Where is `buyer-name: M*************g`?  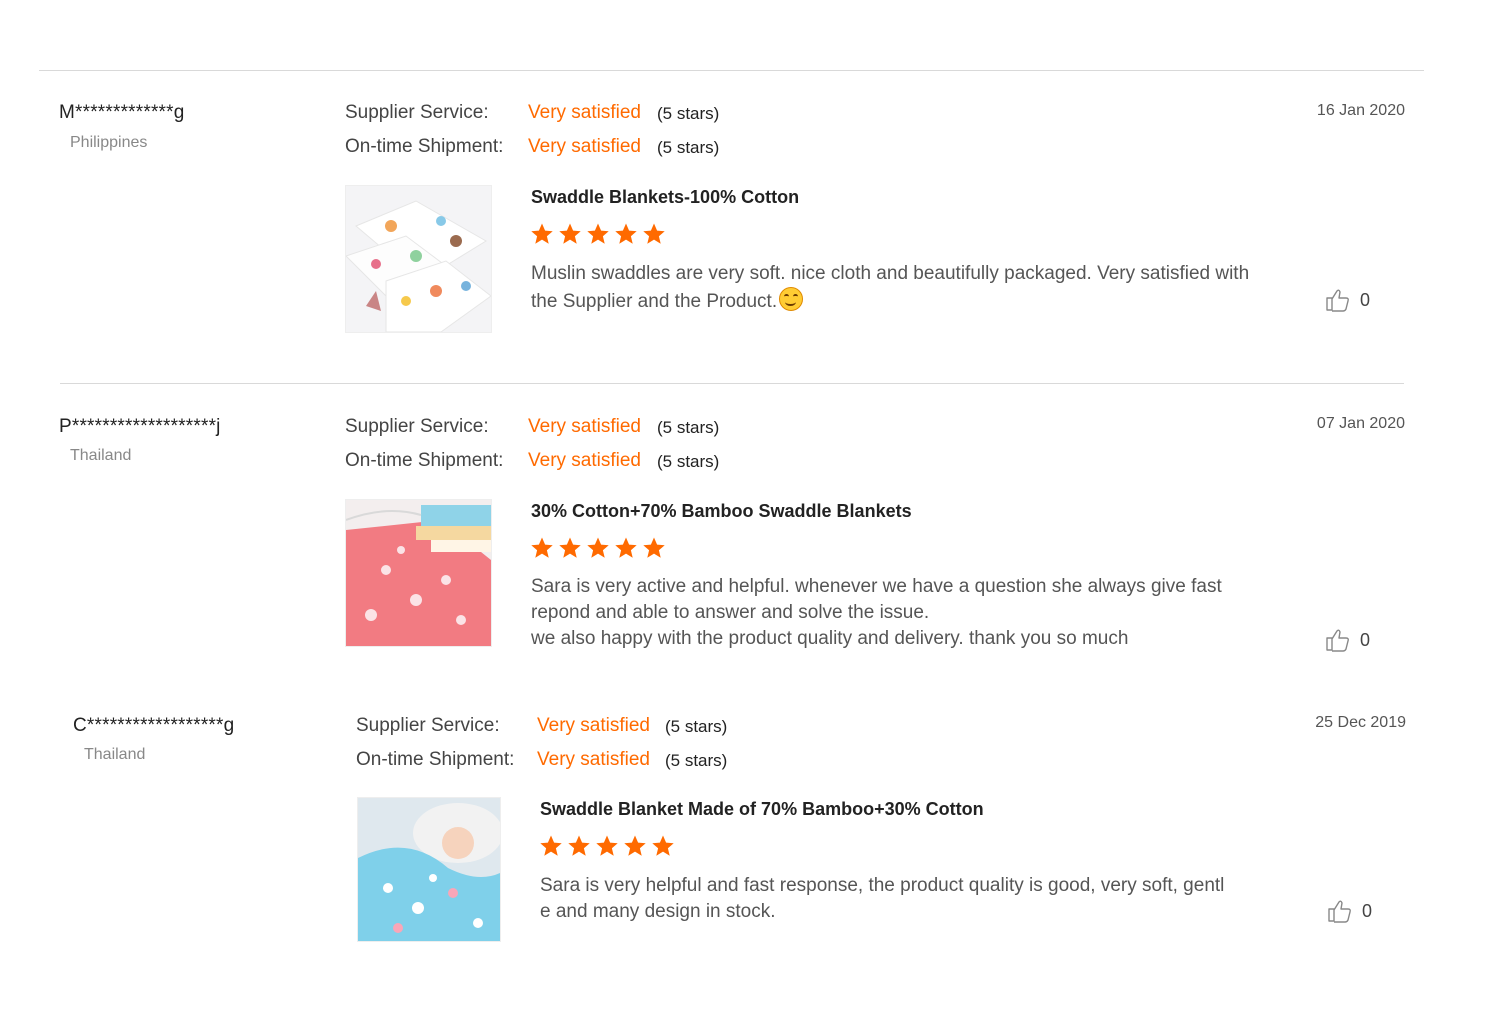 buyer-name: M*************g is located at coordinates (122, 112).